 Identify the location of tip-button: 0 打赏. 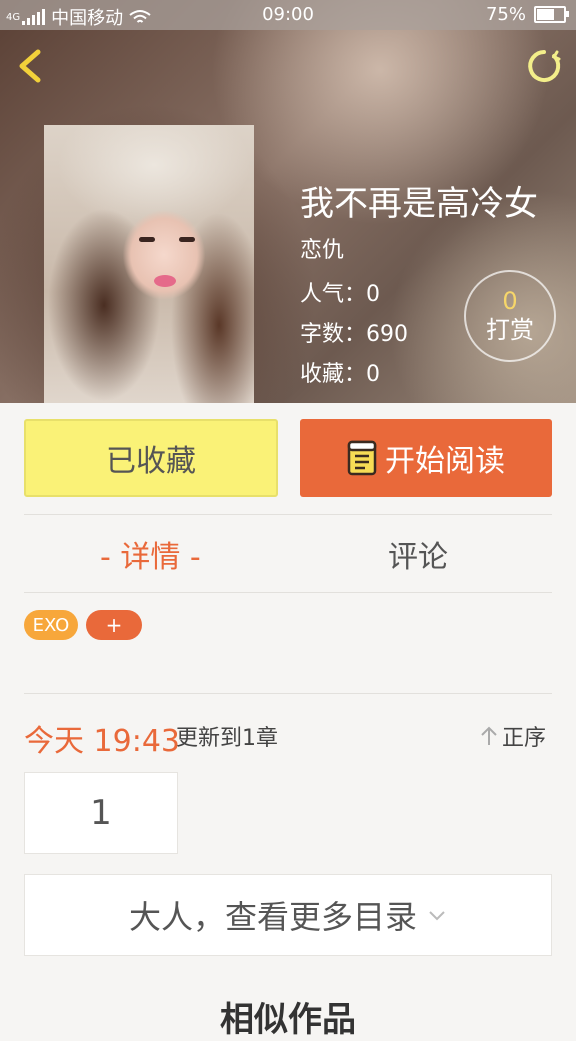
(510, 316).